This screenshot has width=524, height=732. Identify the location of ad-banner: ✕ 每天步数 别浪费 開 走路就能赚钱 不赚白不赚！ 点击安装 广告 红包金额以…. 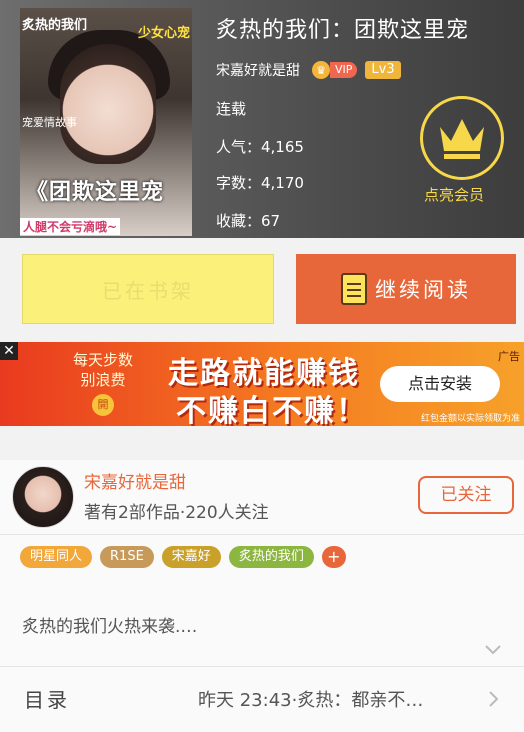
(262, 384).